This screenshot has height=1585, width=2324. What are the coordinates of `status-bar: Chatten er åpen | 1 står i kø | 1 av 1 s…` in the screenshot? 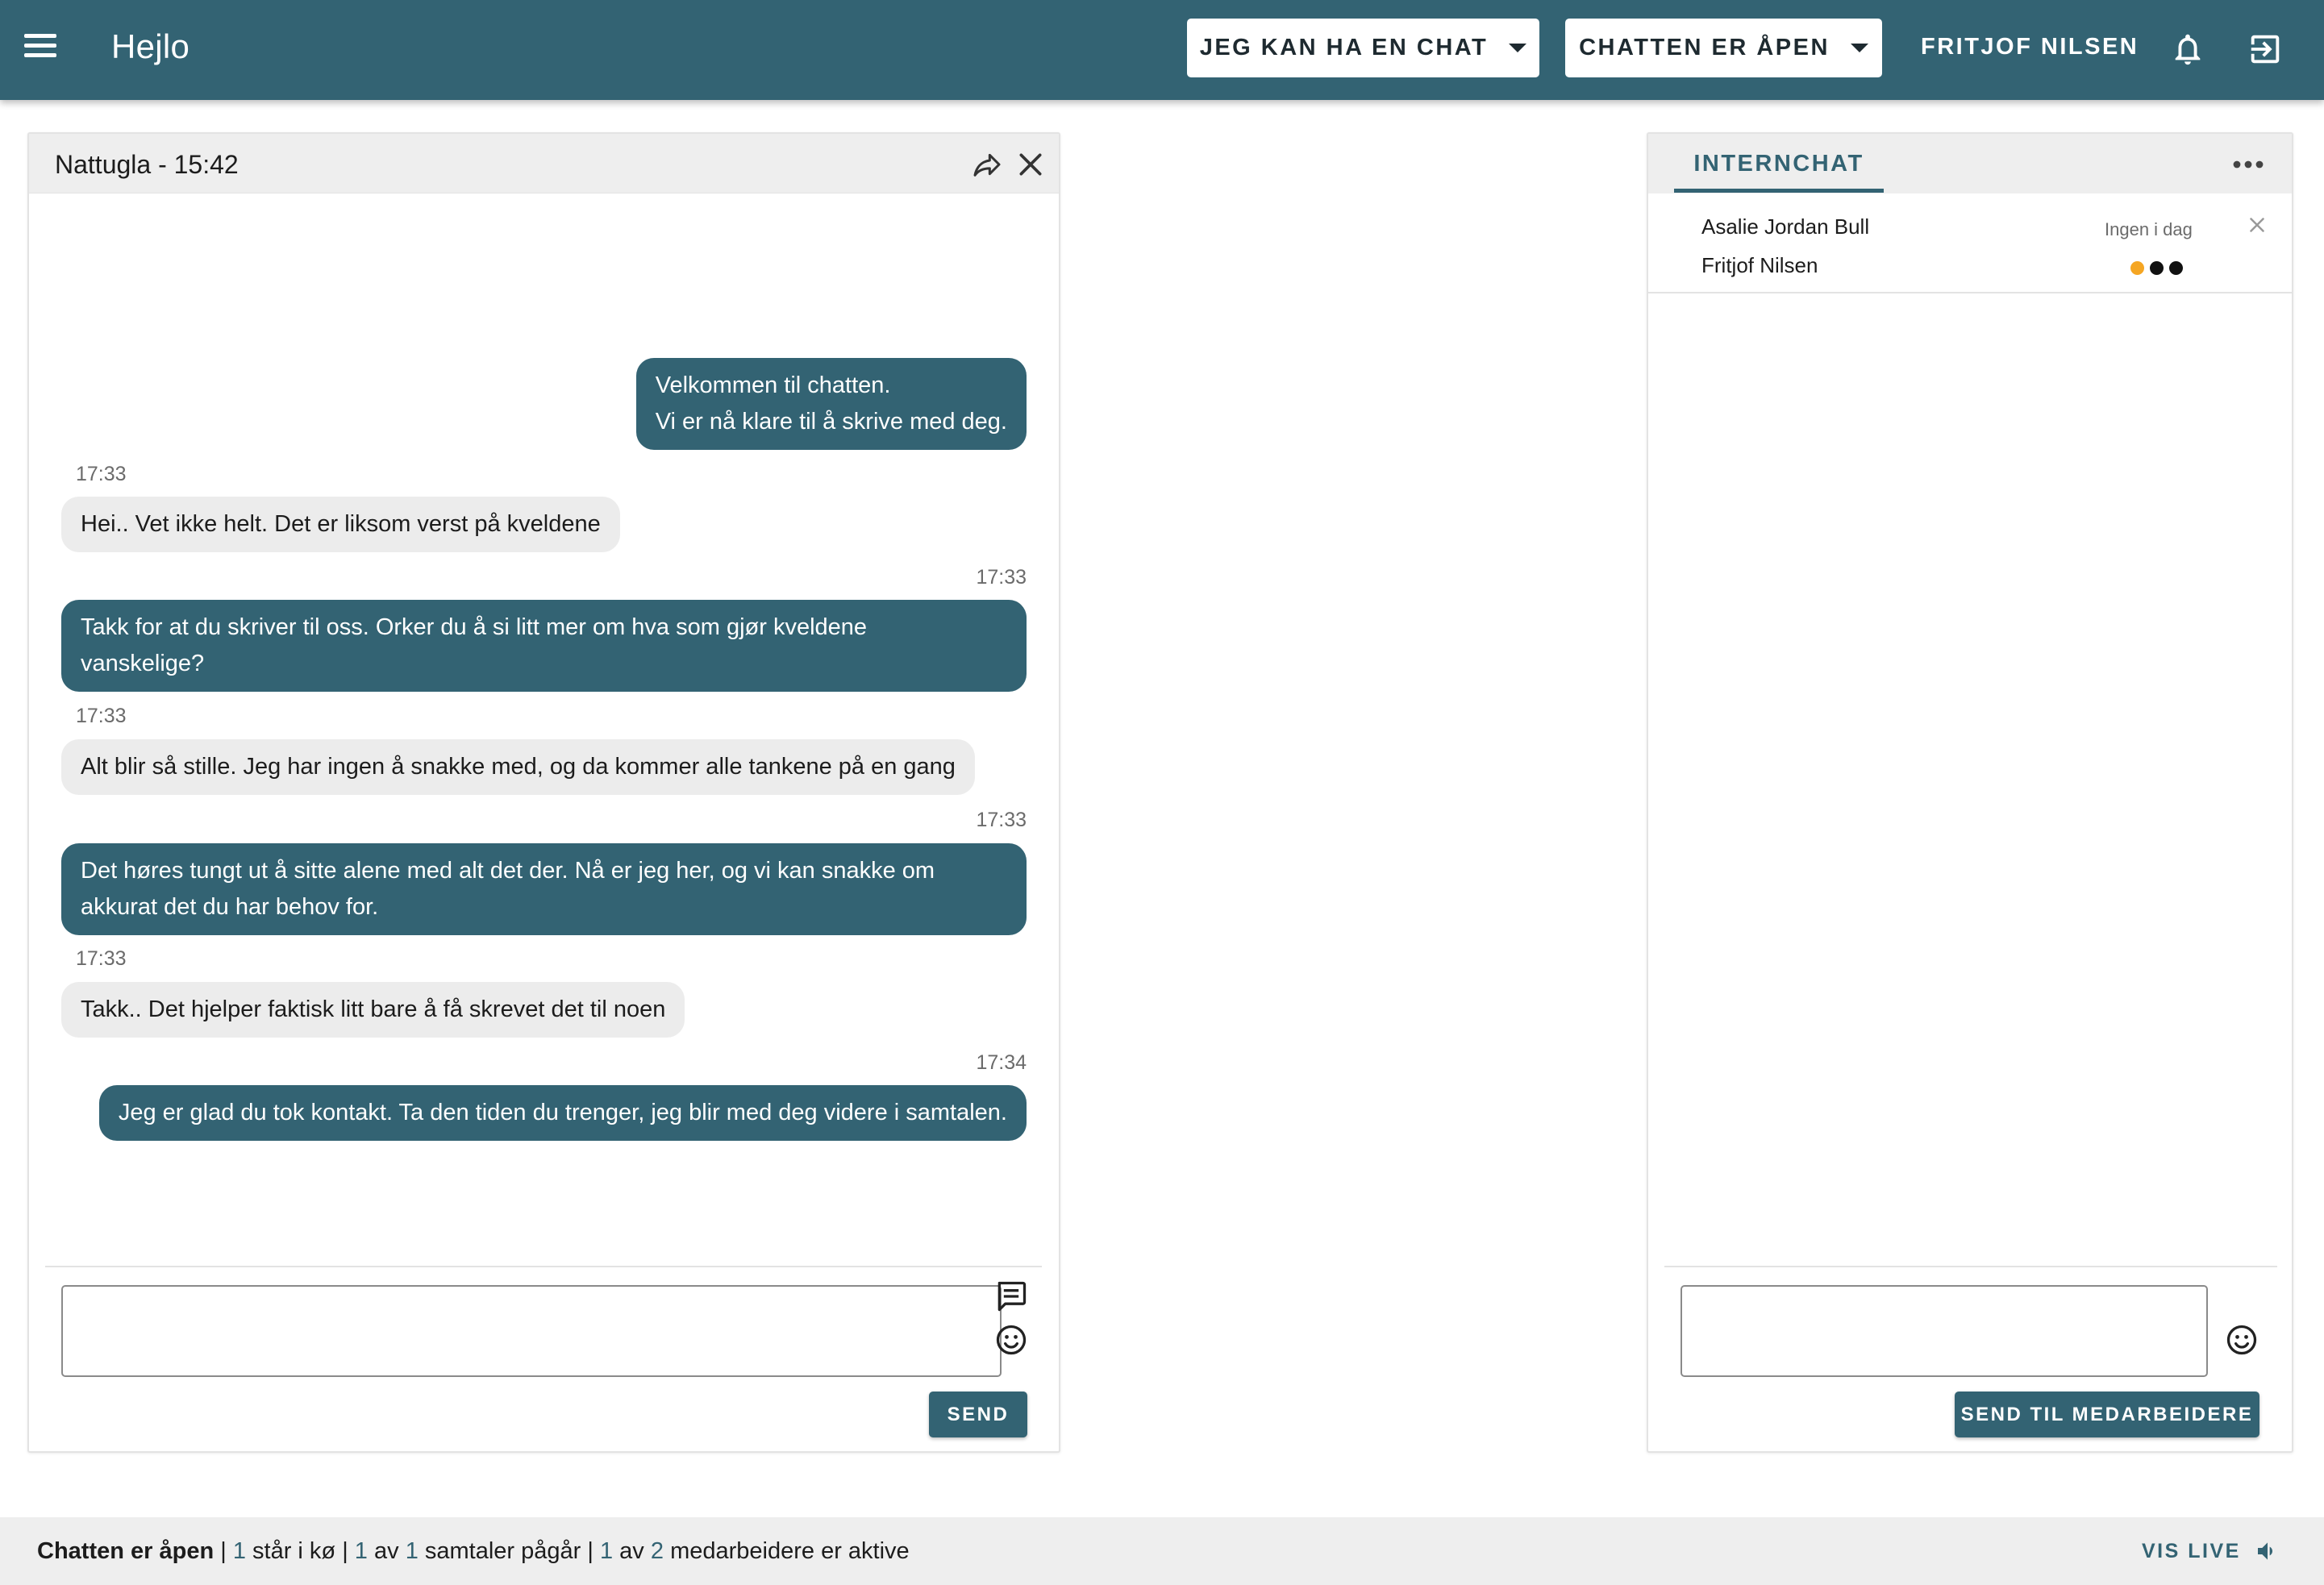 It's located at (1162, 1551).